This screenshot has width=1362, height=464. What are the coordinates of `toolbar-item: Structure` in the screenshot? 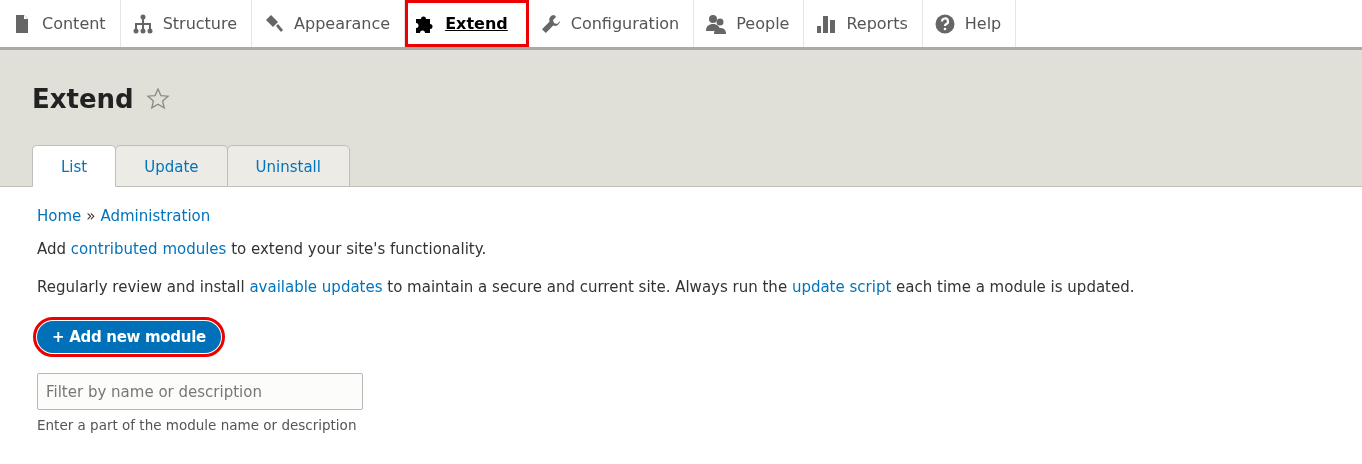 It's located at (186, 23).